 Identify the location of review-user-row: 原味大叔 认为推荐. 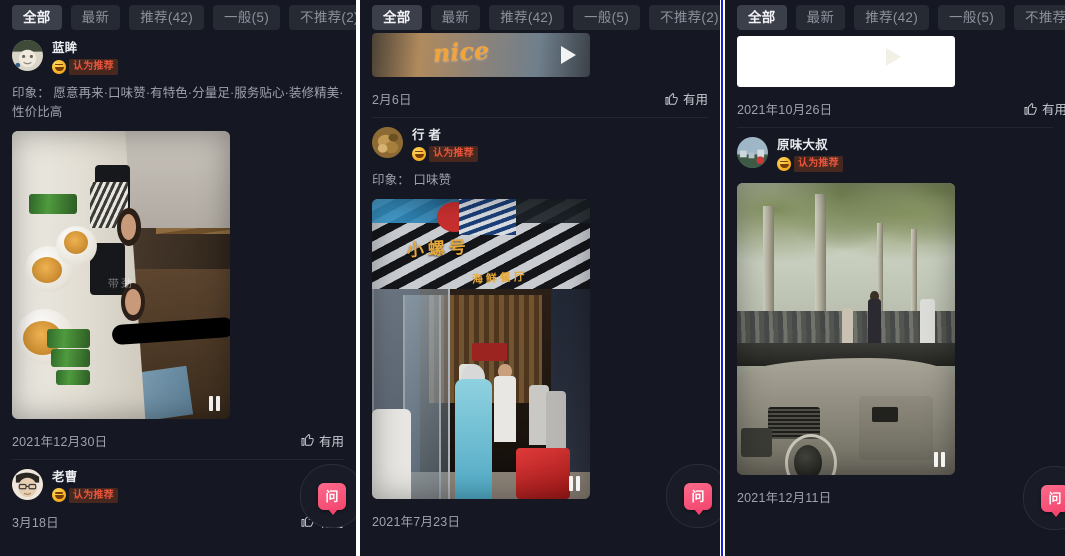
(895, 150).